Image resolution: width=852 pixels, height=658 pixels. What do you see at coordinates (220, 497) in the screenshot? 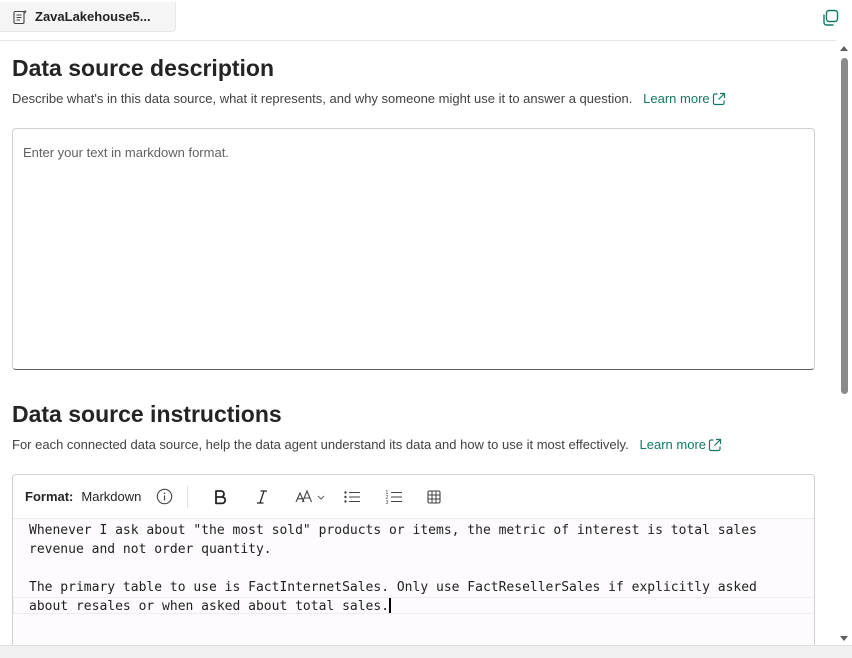
I see `bold-icon` at bounding box center [220, 497].